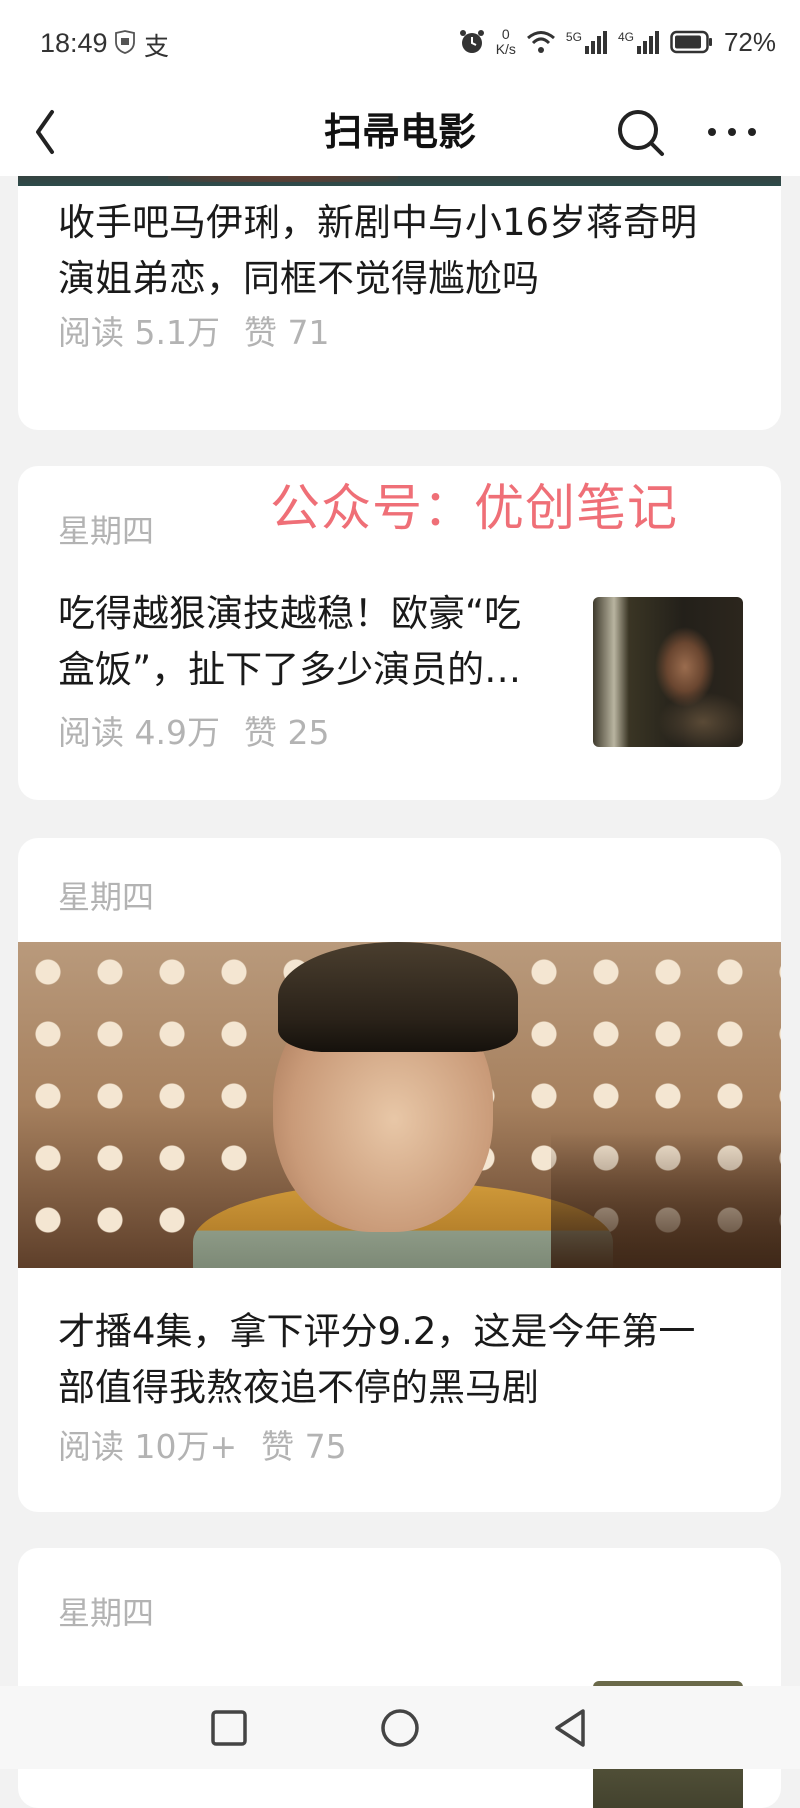 This screenshot has height=1808, width=800. What do you see at coordinates (298, 278) in the screenshot?
I see `article-title-line: 演姐弟恋，同框不觉得尴尬吗` at bounding box center [298, 278].